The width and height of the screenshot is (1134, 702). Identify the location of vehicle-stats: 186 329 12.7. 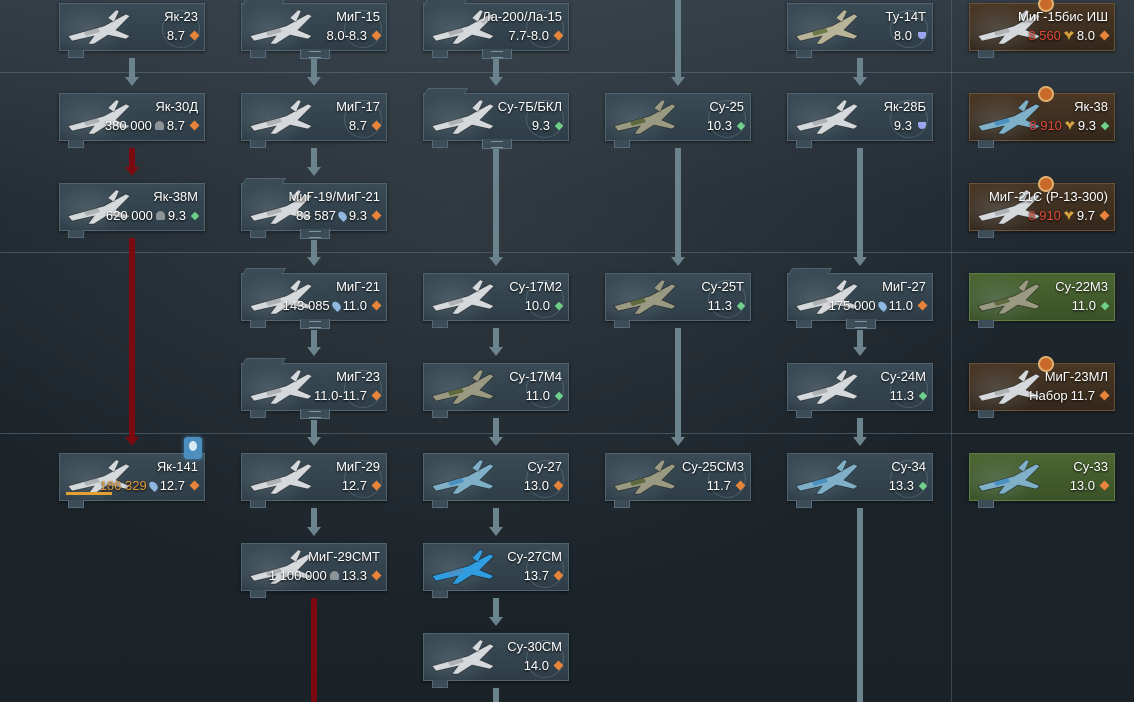
(149, 485).